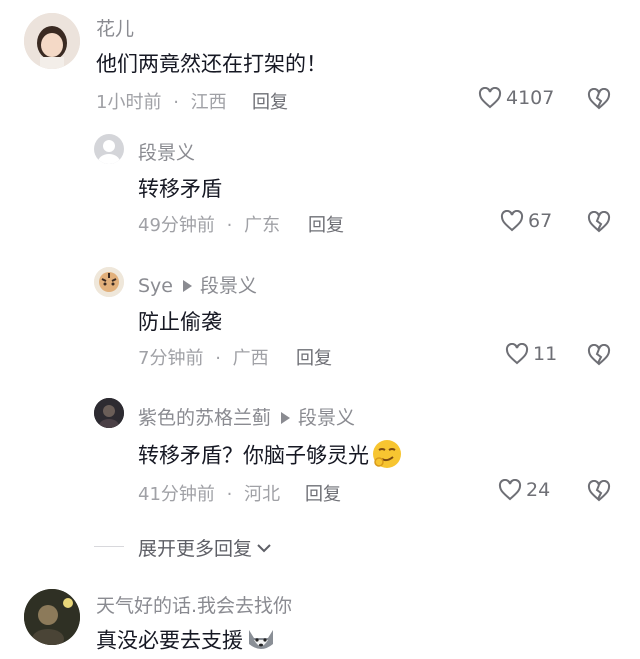 This screenshot has width=640, height=659. I want to click on comment-meta: 1小时前 · 江西, so click(161, 101).